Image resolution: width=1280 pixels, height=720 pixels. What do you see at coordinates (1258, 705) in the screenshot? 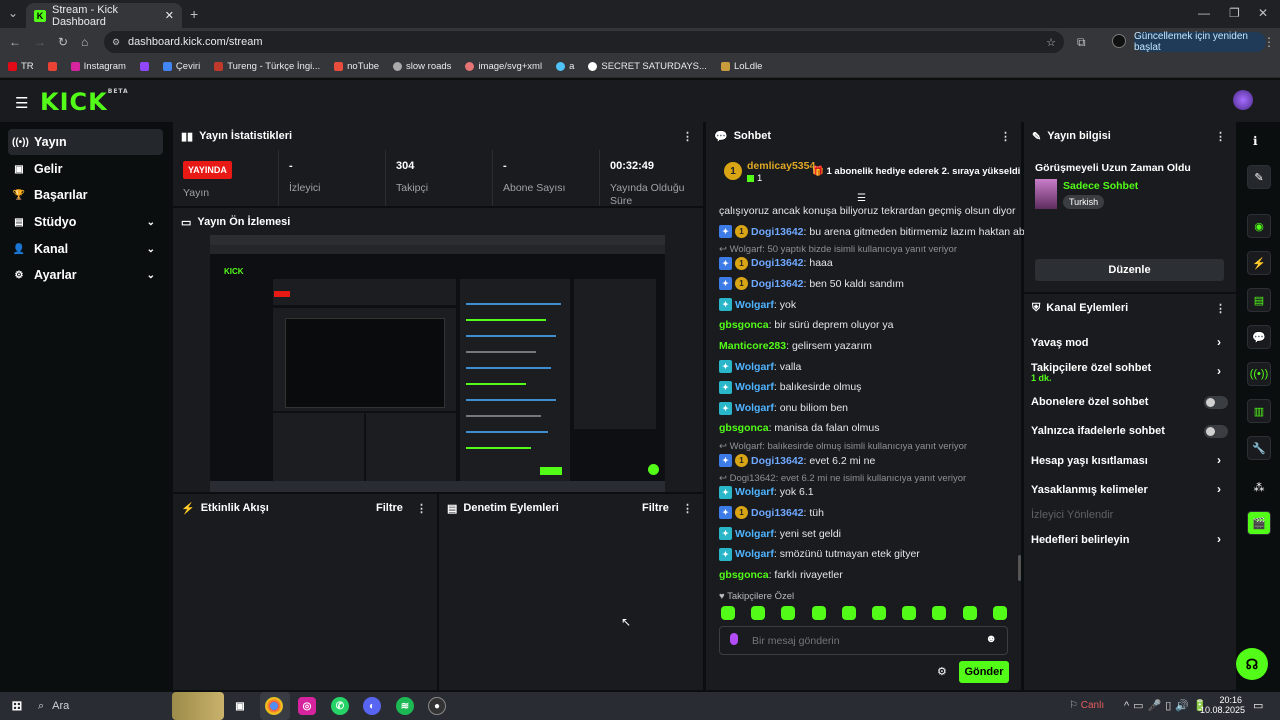
I see `notification-icon: ▭` at bounding box center [1258, 705].